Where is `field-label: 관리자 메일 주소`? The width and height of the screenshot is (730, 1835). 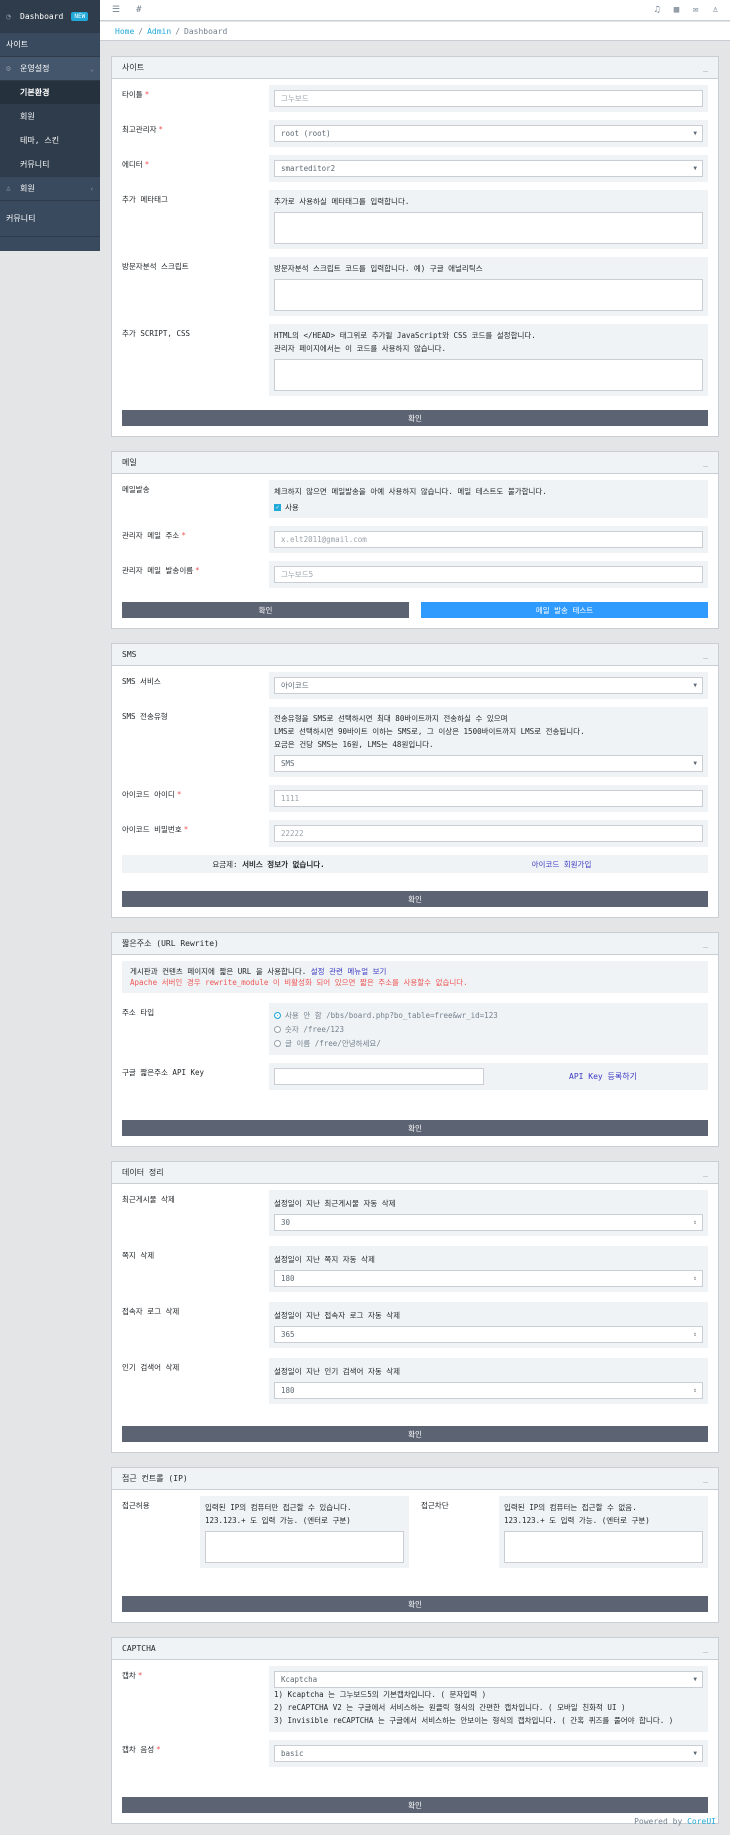 field-label: 관리자 메일 주소 is located at coordinates (151, 535).